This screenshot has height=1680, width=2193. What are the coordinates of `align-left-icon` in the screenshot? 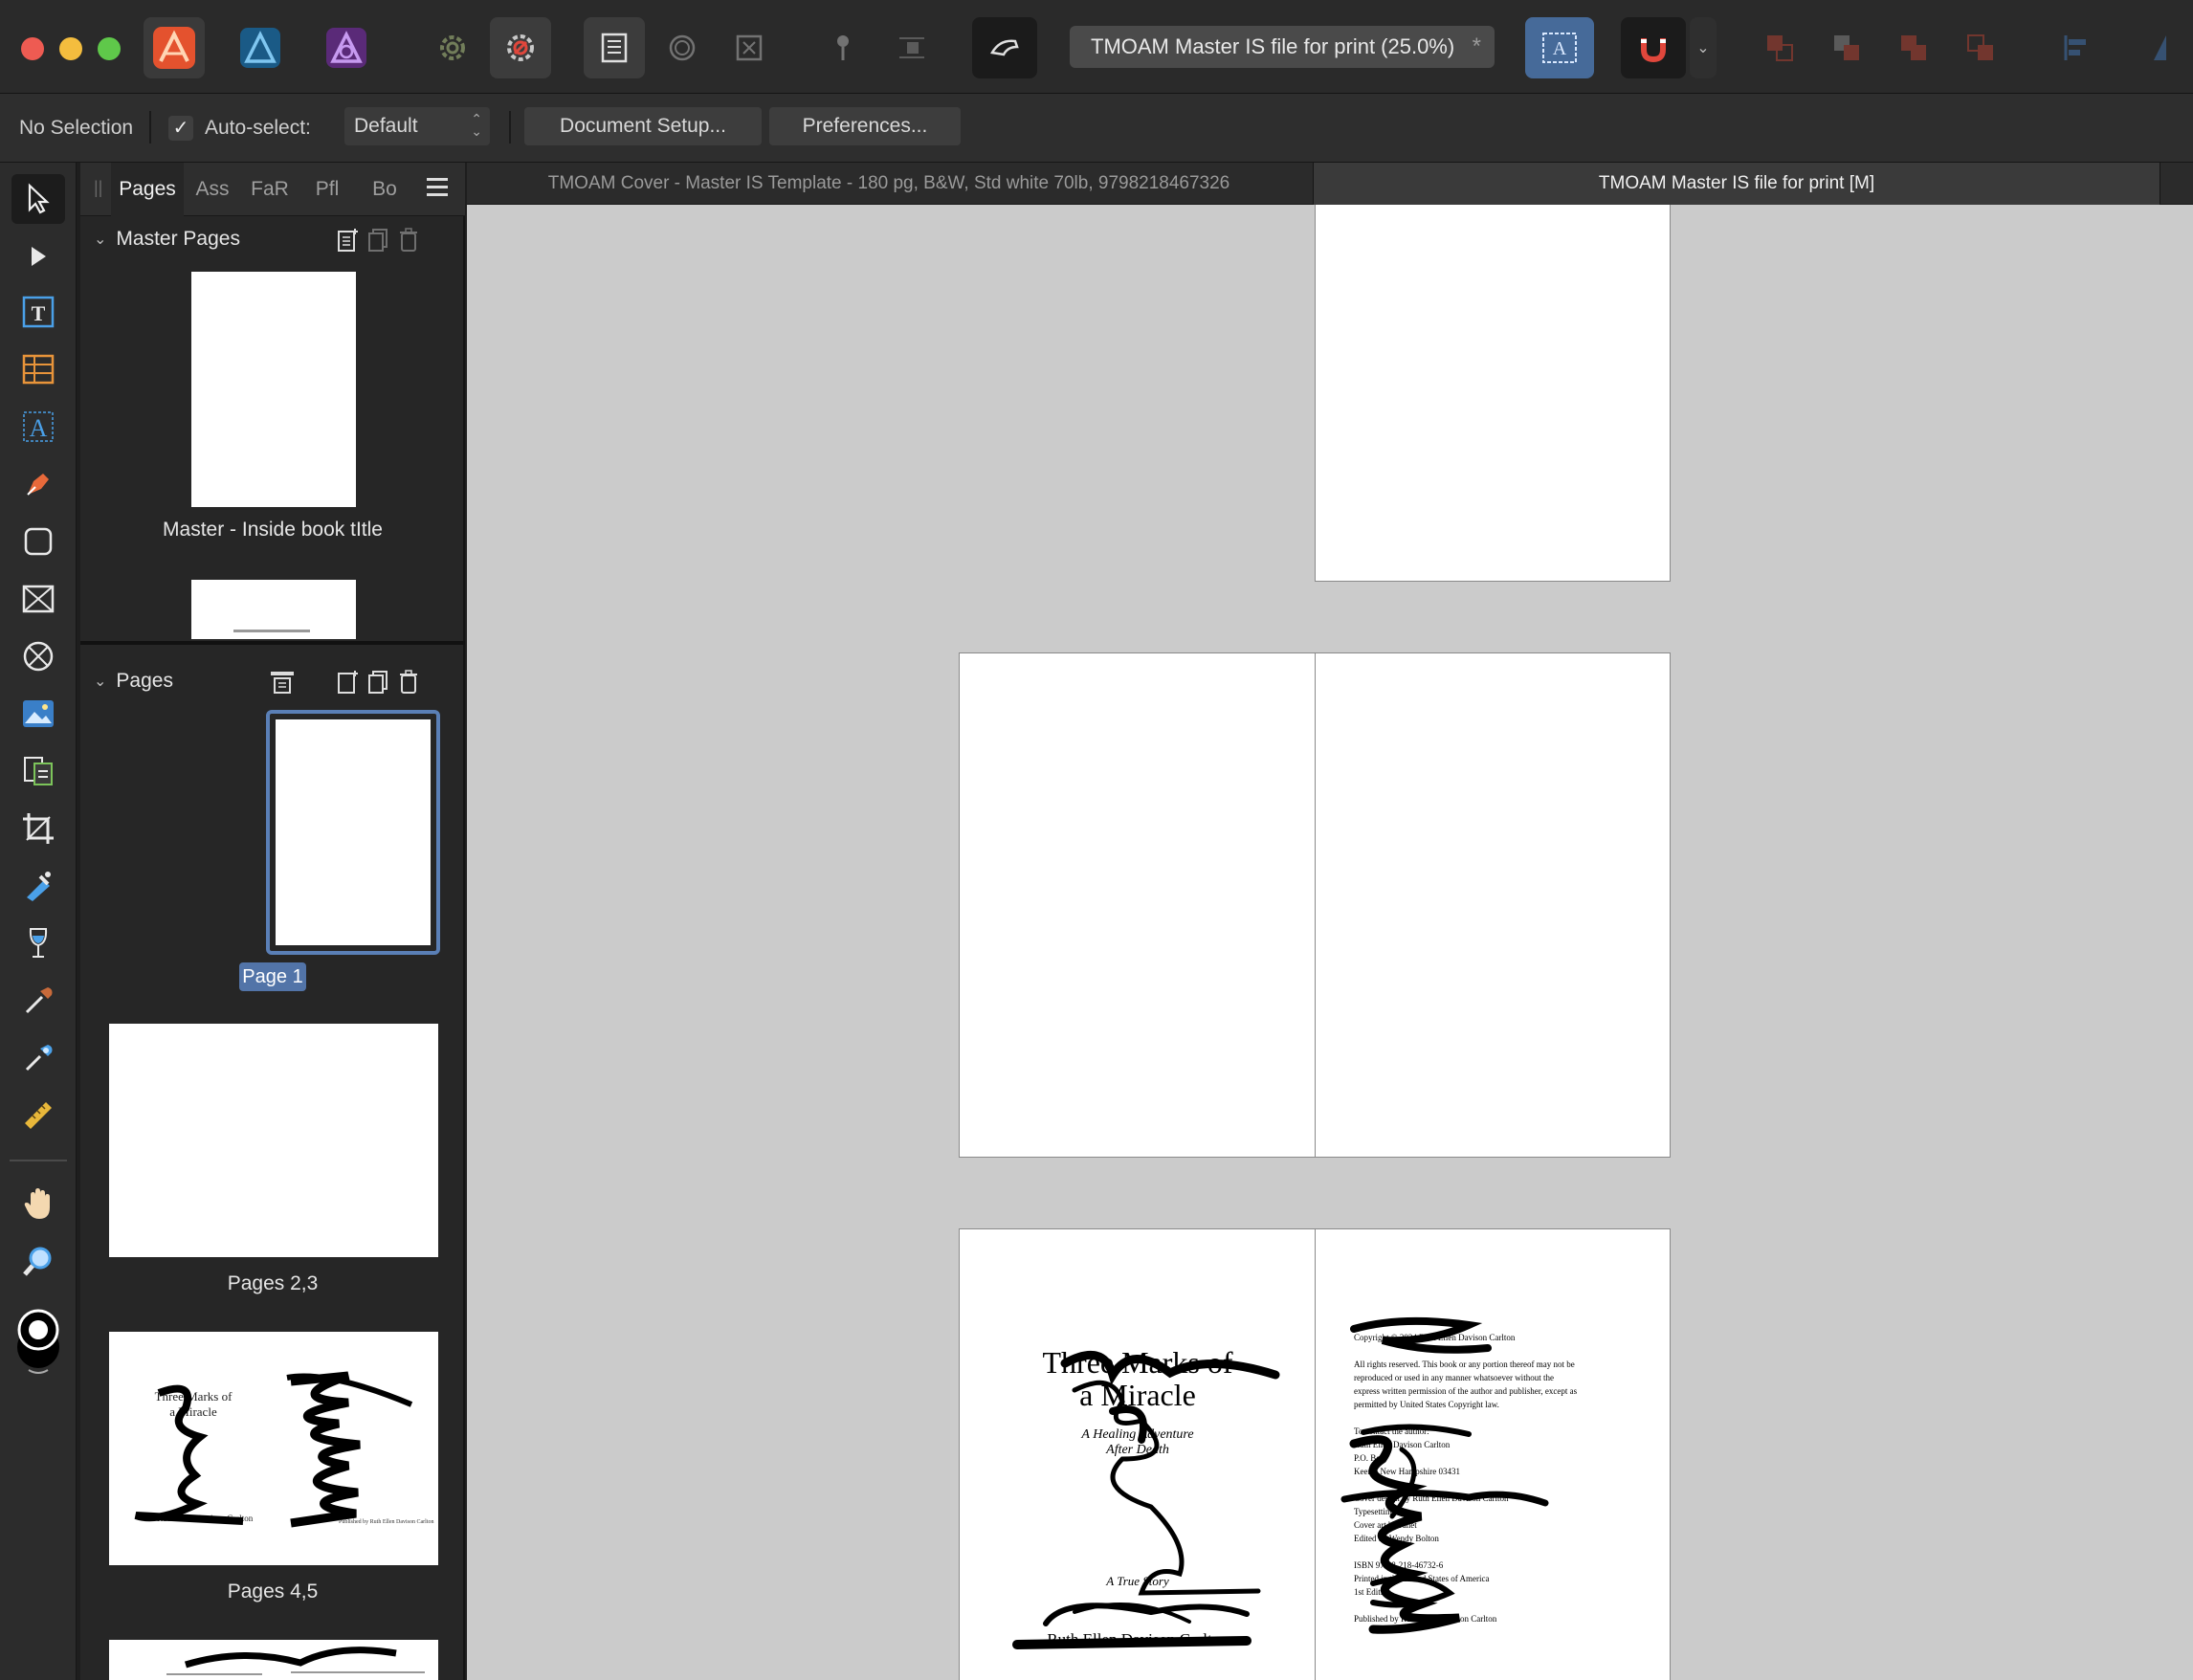 It's located at (2075, 48).